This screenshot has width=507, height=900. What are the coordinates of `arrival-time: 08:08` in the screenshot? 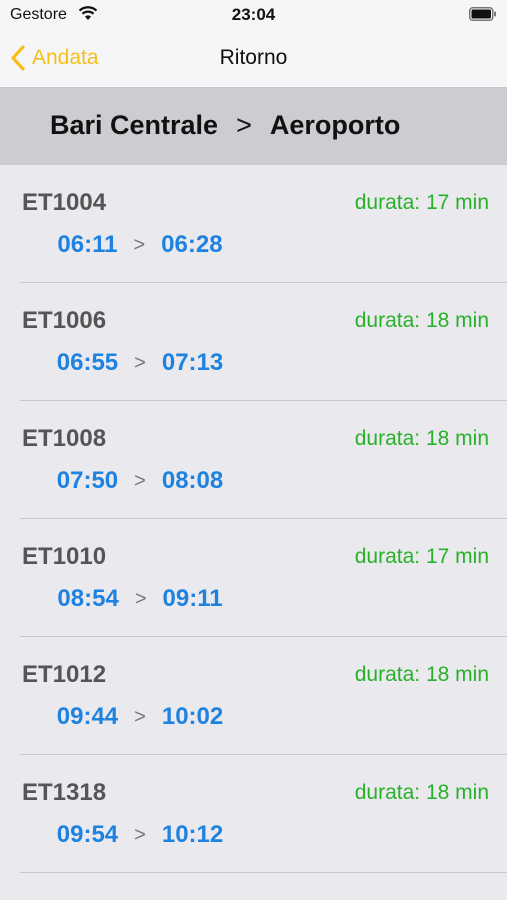 It's located at (192, 480).